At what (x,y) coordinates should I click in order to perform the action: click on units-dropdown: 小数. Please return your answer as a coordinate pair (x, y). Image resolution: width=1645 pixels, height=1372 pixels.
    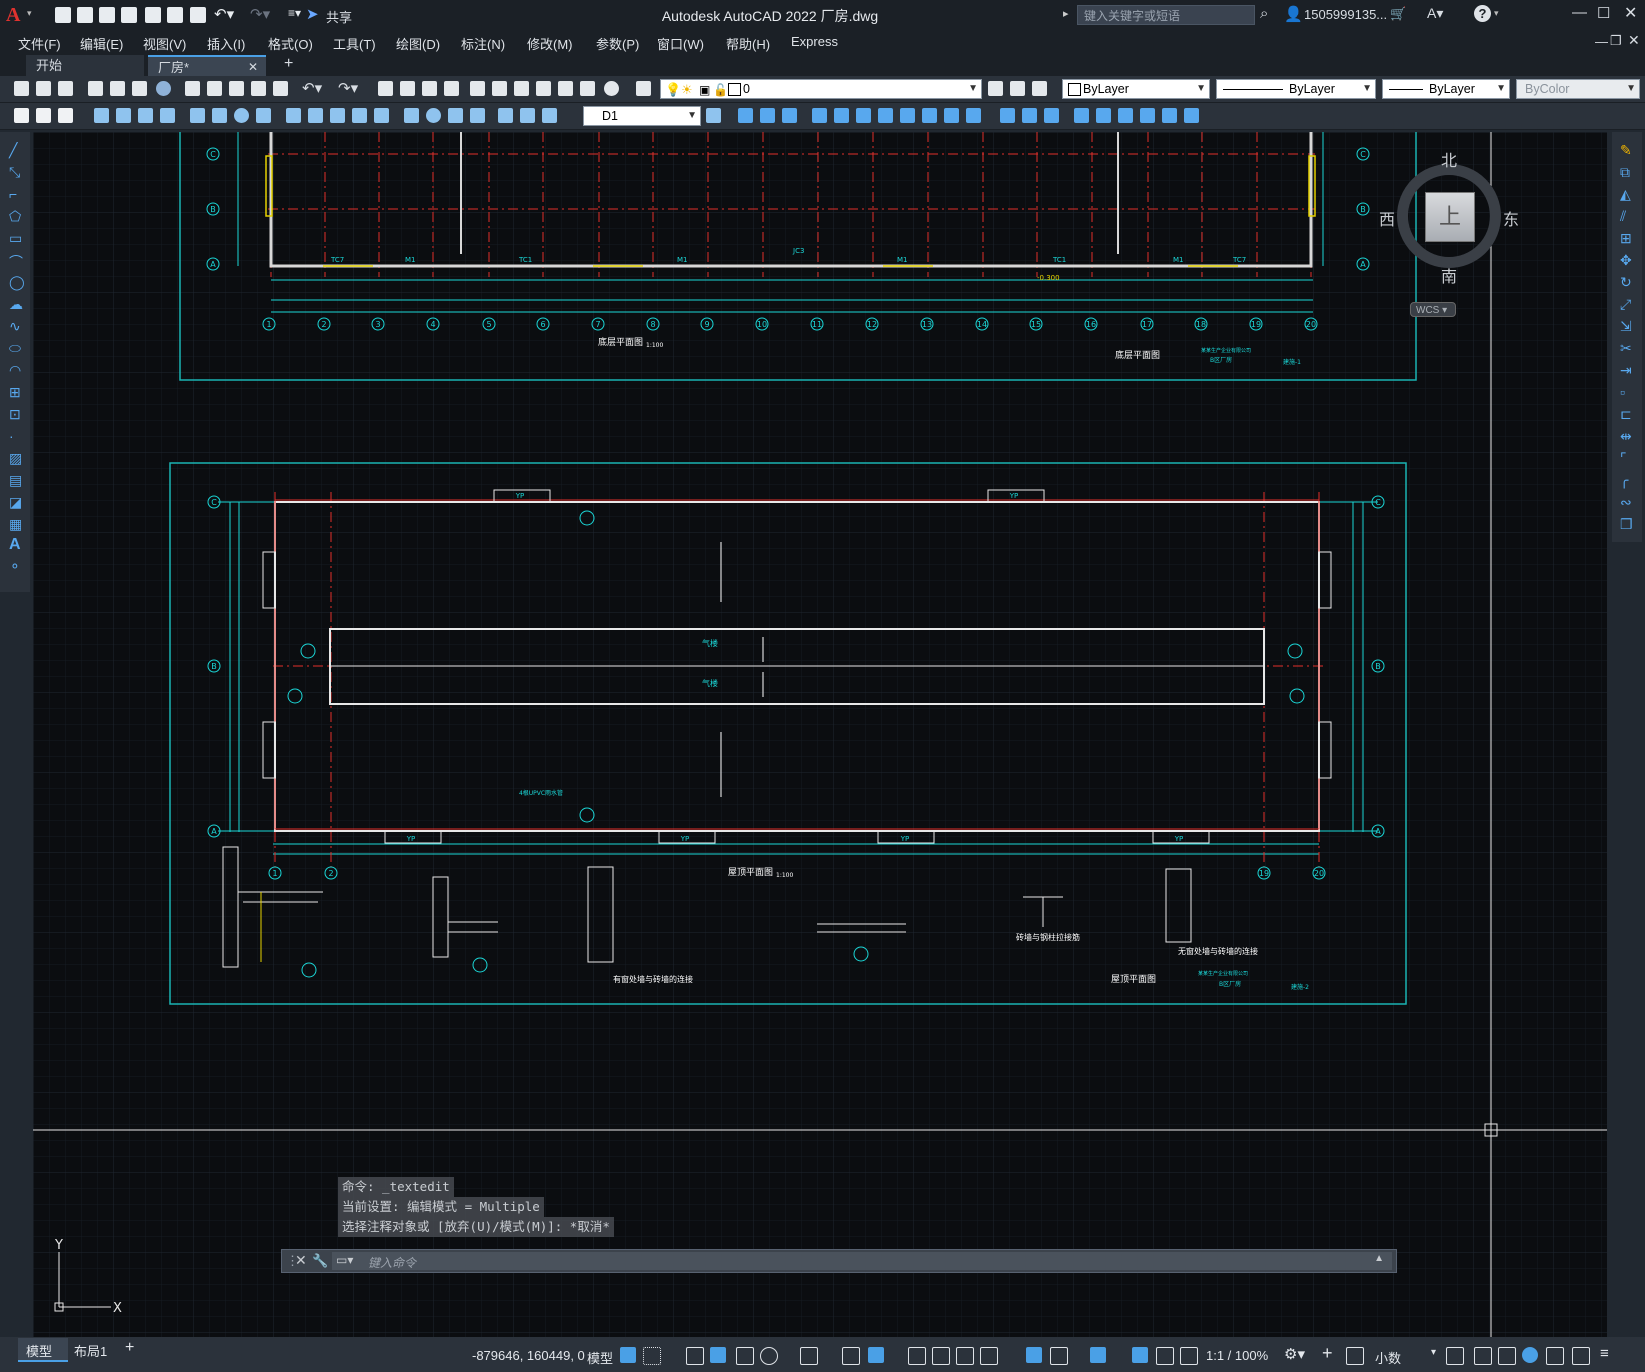
    Looking at the image, I should click on (1388, 1357).